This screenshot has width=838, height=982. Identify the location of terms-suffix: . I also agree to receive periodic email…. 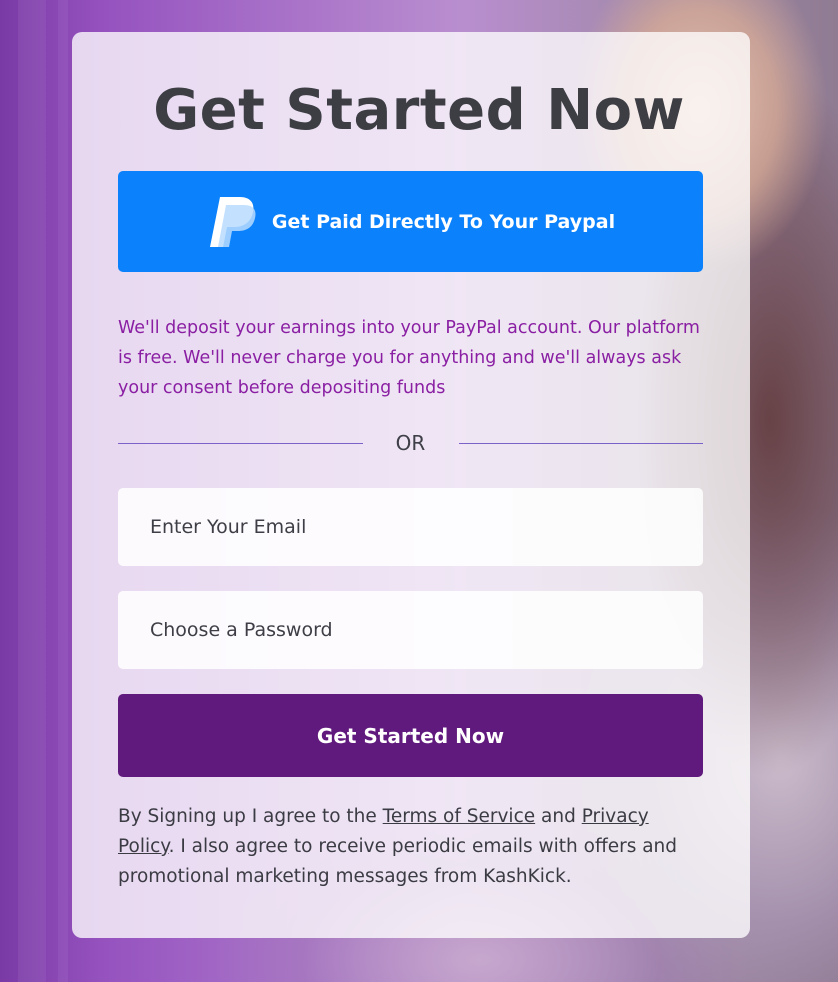
(398, 861).